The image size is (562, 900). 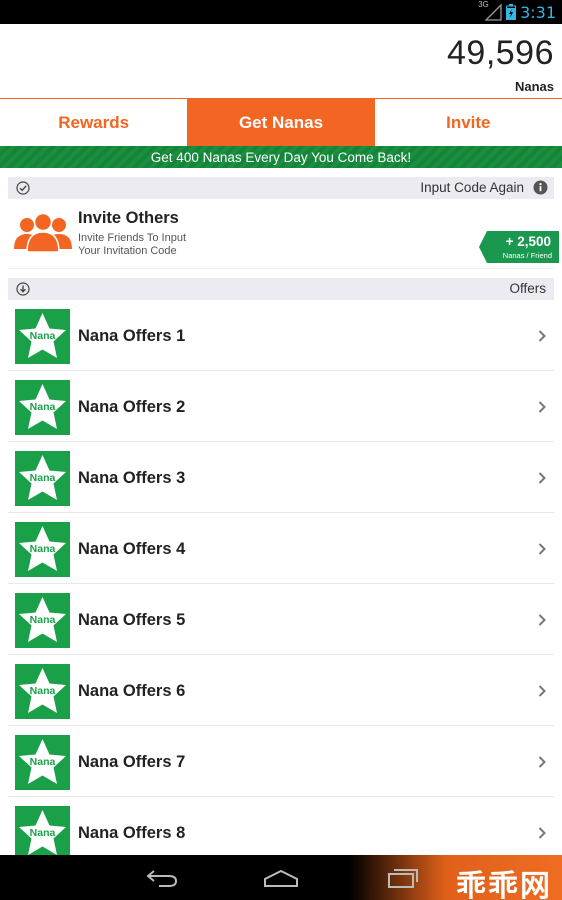 I want to click on offer-item-3: Nana Nana Offers 3, so click(x=281, y=478).